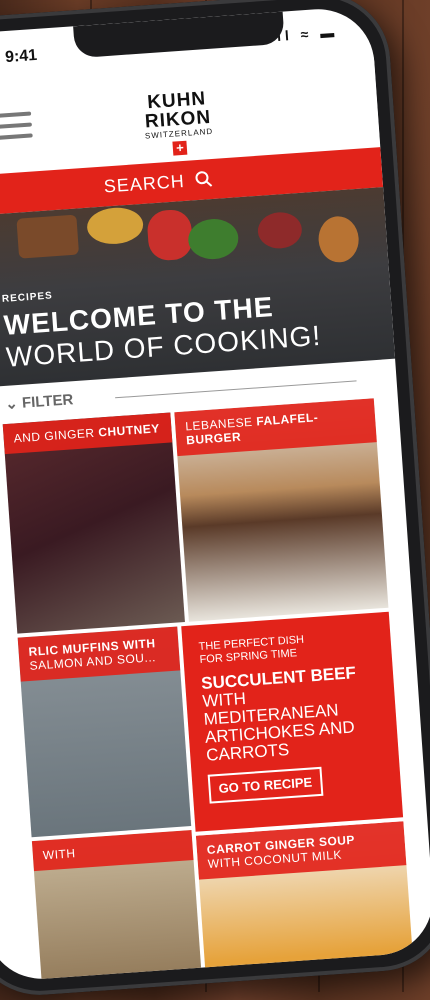 Image resolution: width=430 pixels, height=1000 pixels. Describe the element at coordinates (301, 850) in the screenshot. I see `card-caption: CARROT GINGER SOUP WITH COCONUT MILK` at that location.